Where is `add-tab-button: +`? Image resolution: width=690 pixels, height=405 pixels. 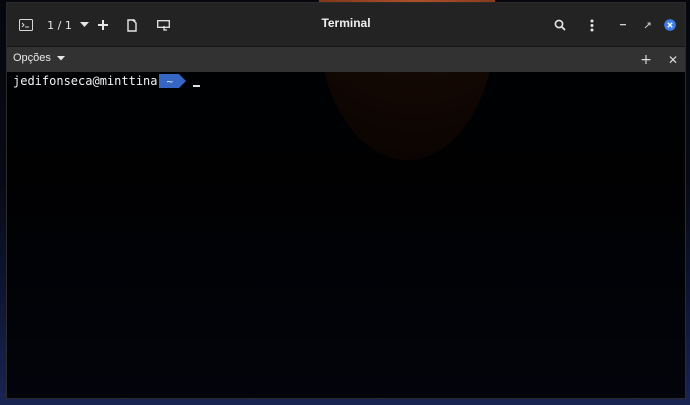 add-tab-button: + is located at coordinates (646, 60).